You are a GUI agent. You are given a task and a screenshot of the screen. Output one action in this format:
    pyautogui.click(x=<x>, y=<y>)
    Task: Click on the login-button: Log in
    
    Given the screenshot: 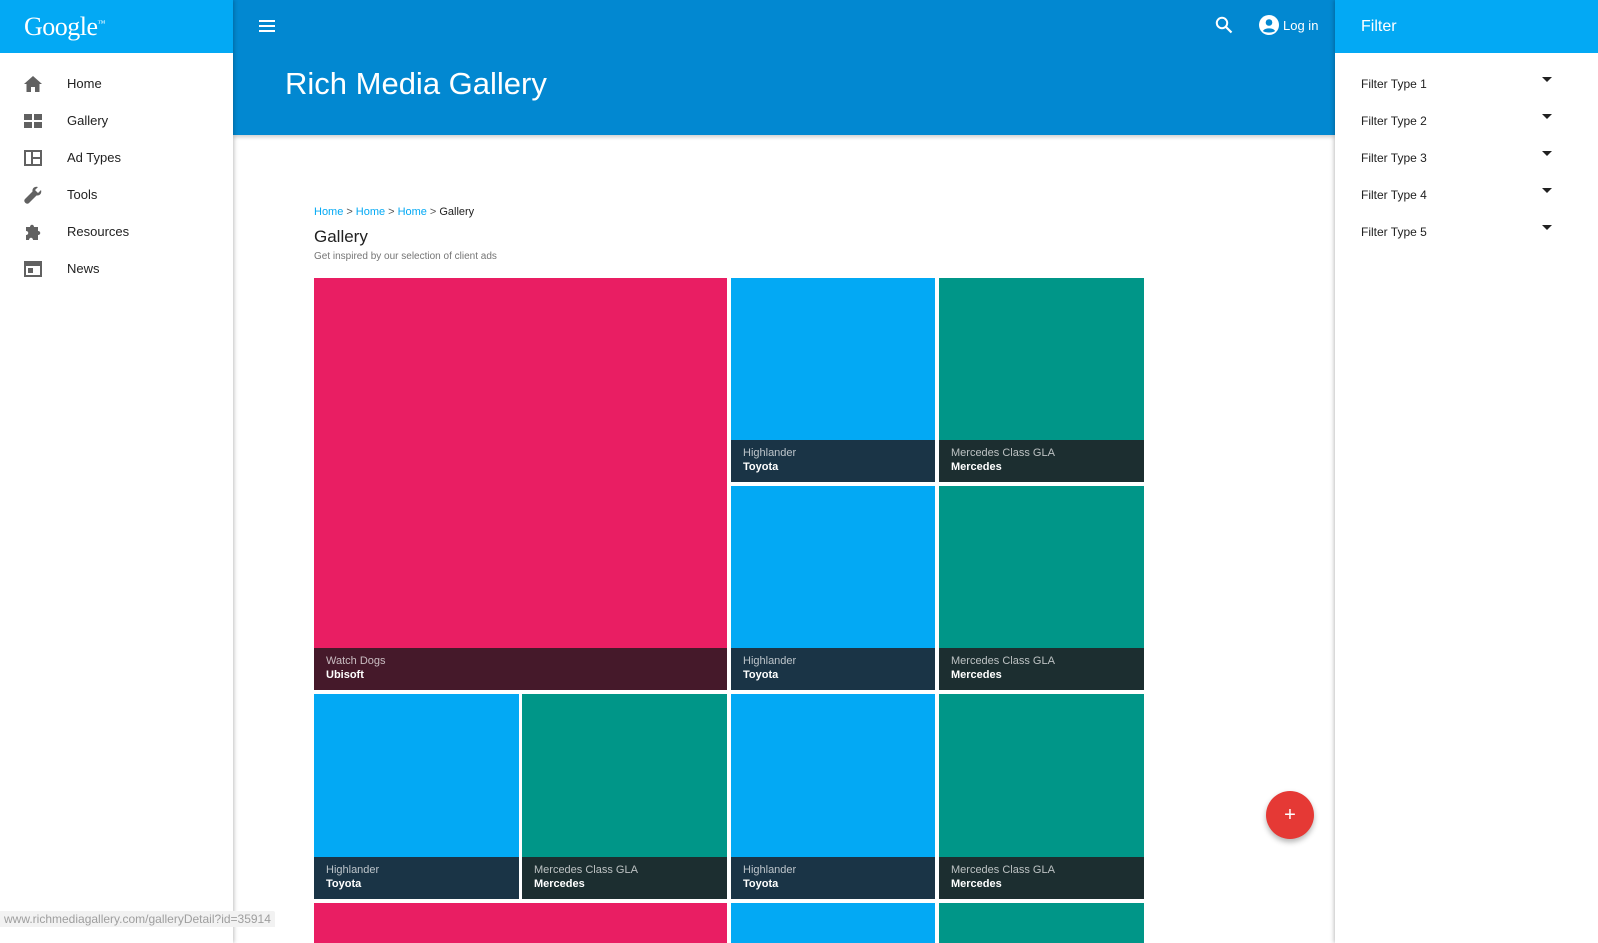 What is the action you would take?
    pyautogui.click(x=1288, y=25)
    